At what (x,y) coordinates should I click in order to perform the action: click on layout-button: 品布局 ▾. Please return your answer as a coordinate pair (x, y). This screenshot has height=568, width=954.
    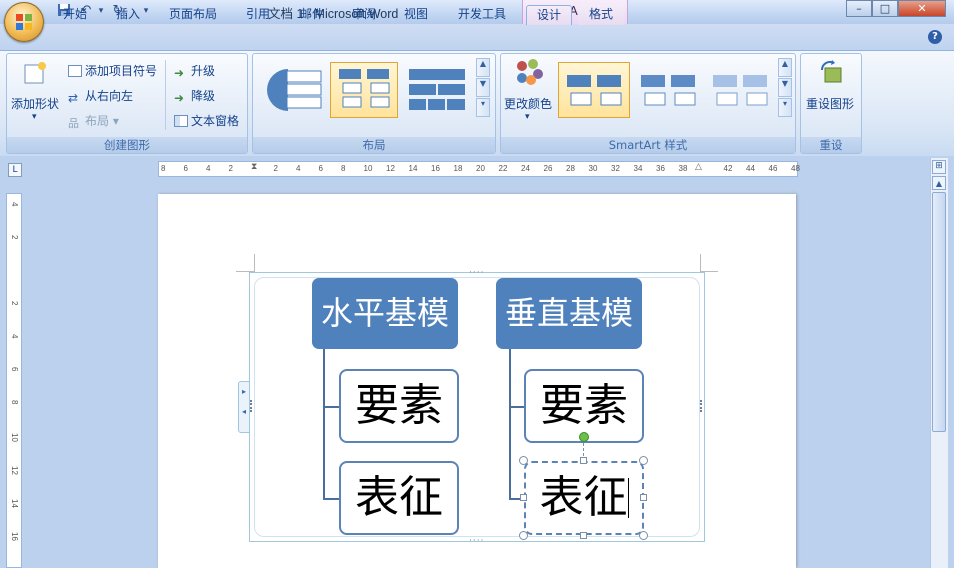
    Looking at the image, I should click on (93, 121).